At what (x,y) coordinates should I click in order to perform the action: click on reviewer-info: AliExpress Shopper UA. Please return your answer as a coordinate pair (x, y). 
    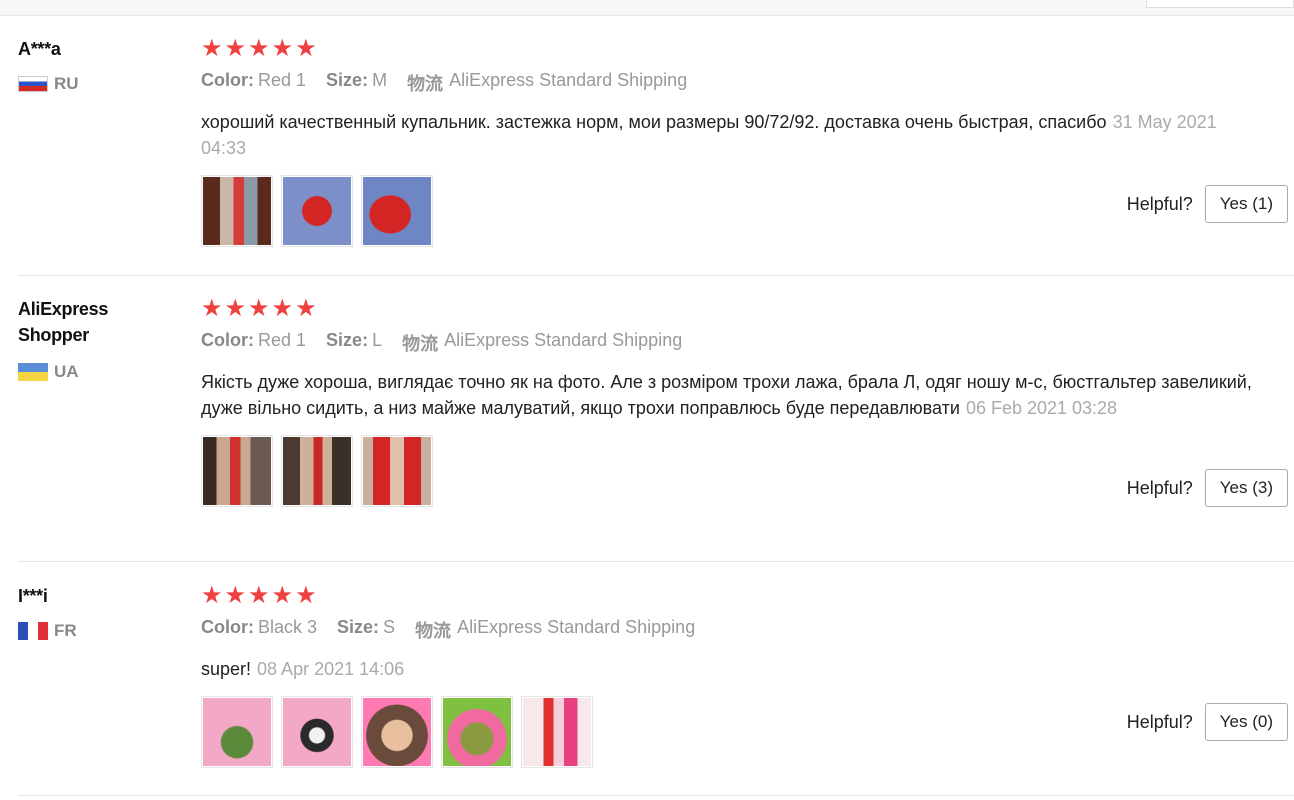
    Looking at the image, I should click on (93, 339).